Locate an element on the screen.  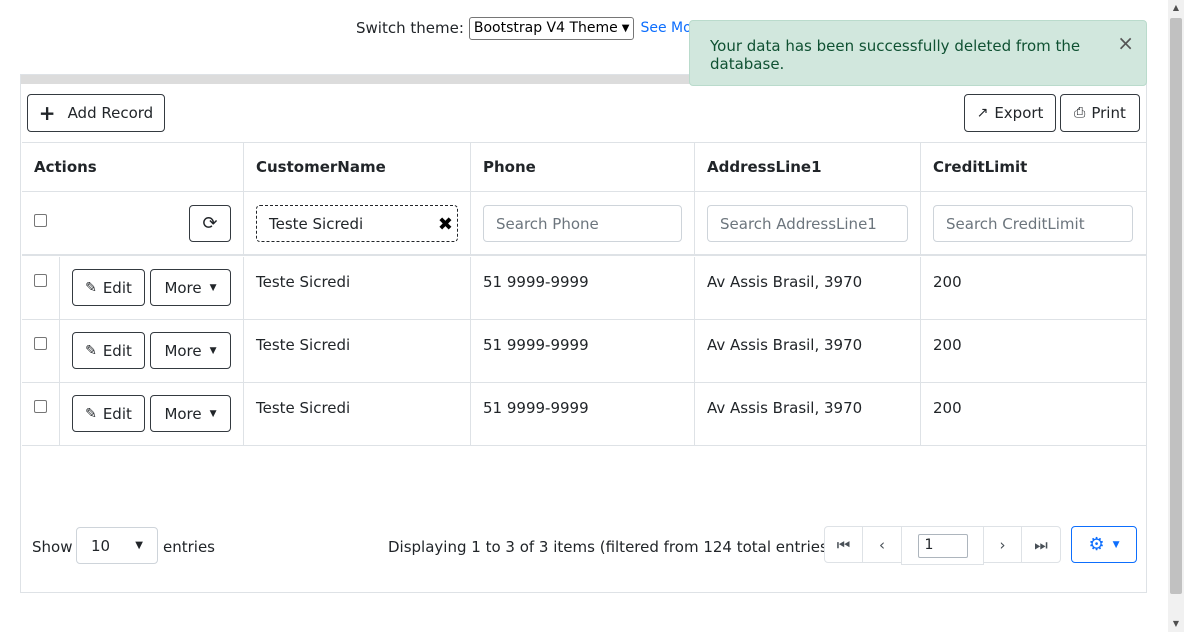
customer-name-search-value: Teste Sicredi is located at coordinates (316, 223).